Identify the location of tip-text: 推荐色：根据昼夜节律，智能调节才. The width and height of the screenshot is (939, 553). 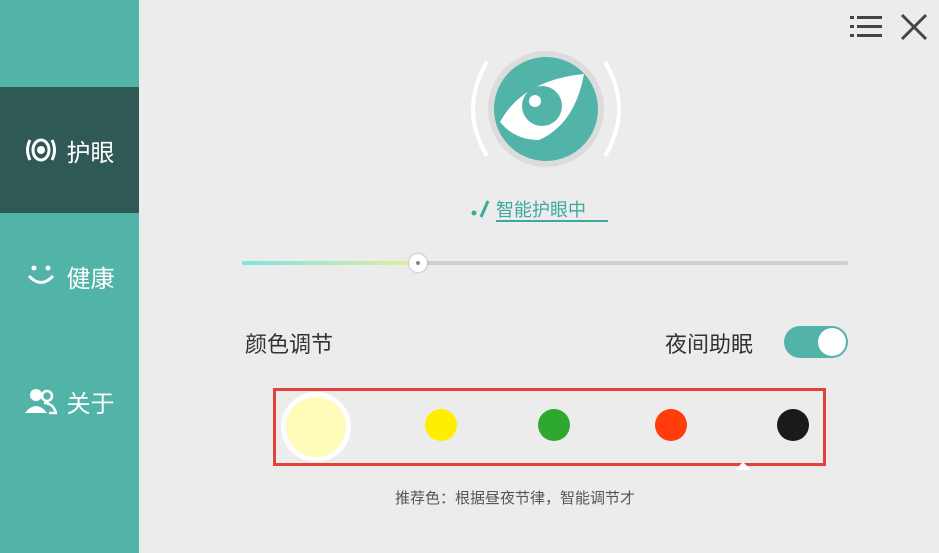
(515, 498).